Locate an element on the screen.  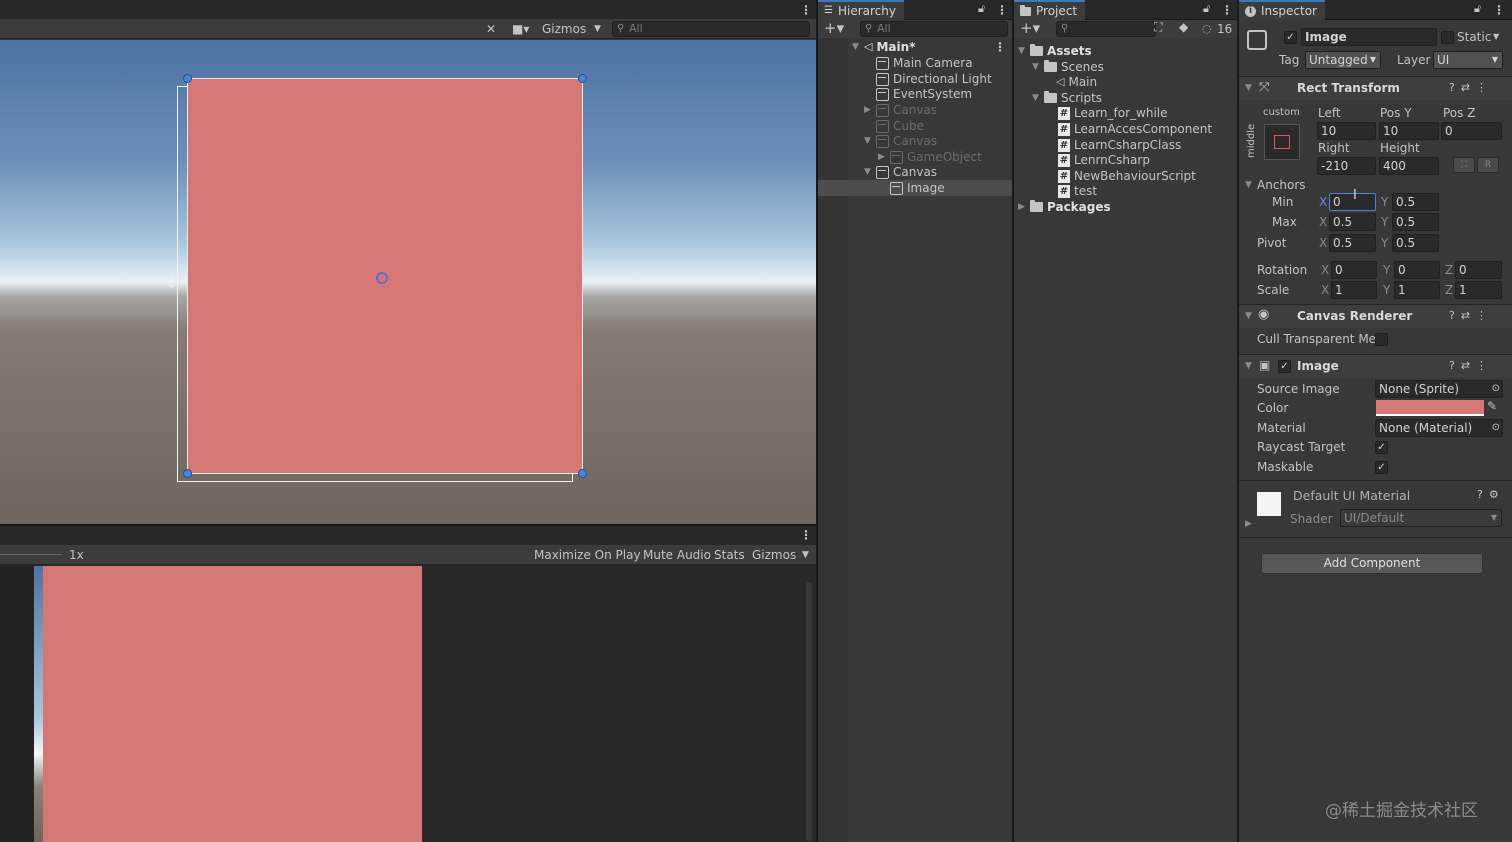
list-item: Directional Light is located at coordinates (934, 79).